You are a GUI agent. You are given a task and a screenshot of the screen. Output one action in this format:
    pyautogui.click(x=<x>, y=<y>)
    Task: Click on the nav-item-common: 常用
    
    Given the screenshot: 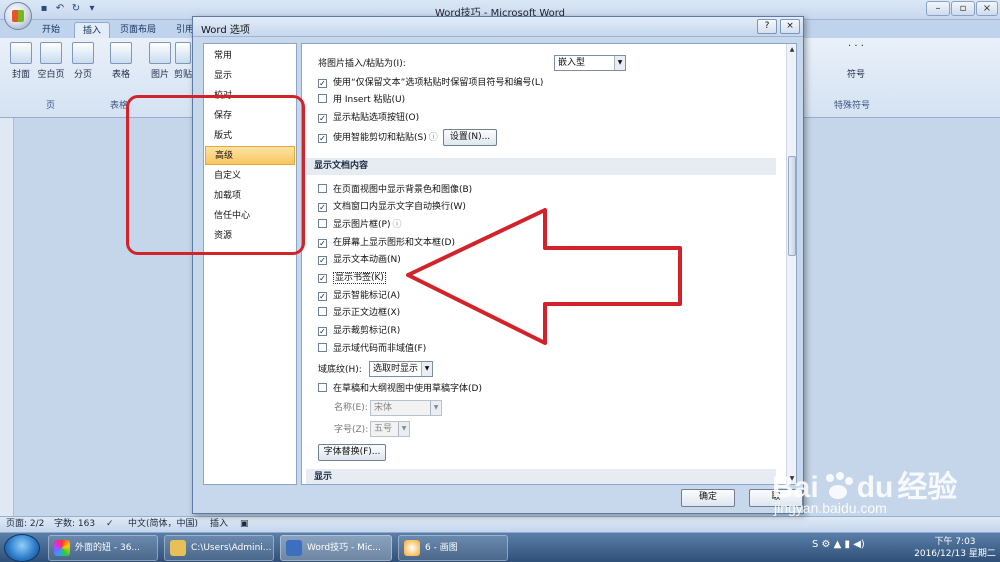 What is the action you would take?
    pyautogui.click(x=250, y=56)
    